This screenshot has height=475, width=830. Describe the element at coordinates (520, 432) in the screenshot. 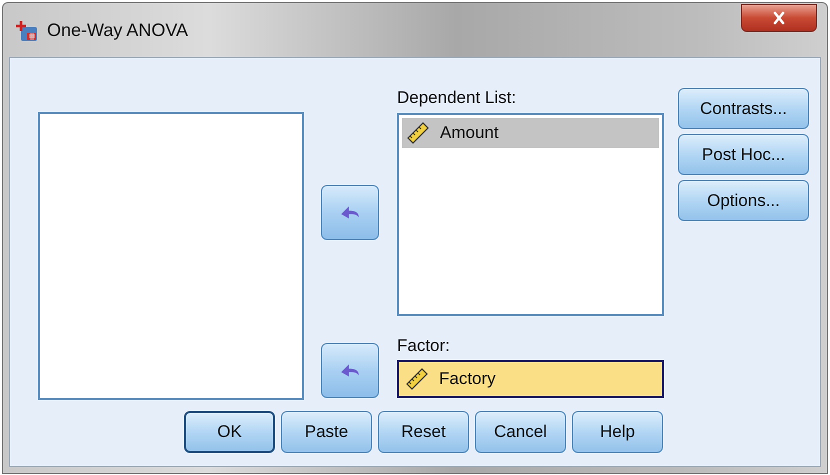

I see `dialog-button: Cancel` at that location.